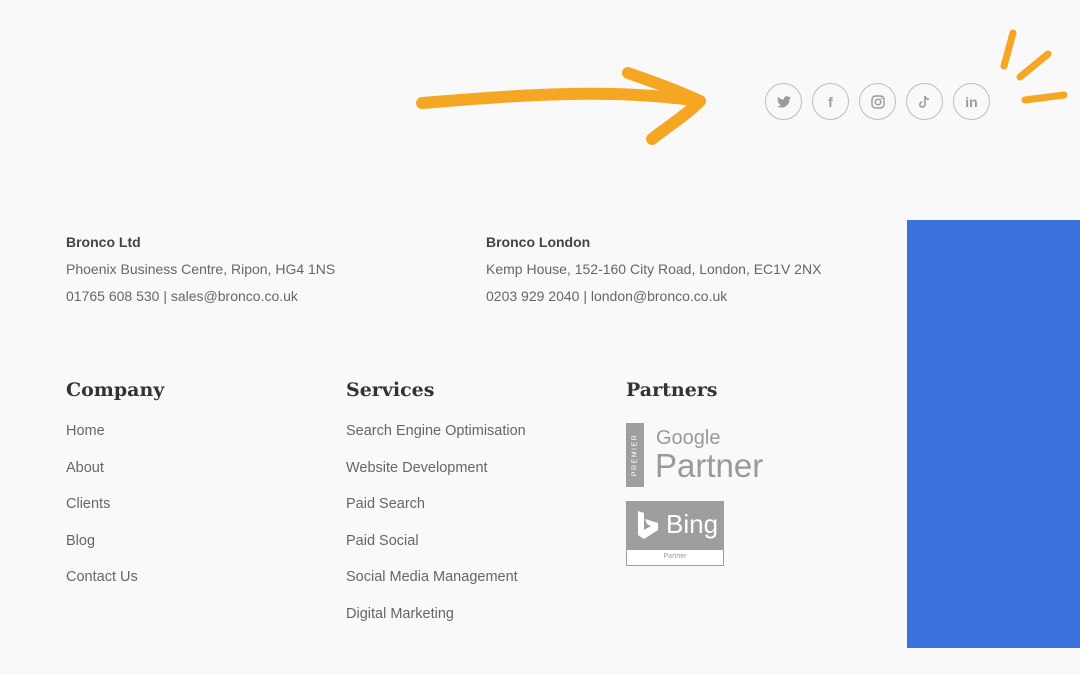  I want to click on footer-link-paid-social: Paid Social, so click(436, 549).